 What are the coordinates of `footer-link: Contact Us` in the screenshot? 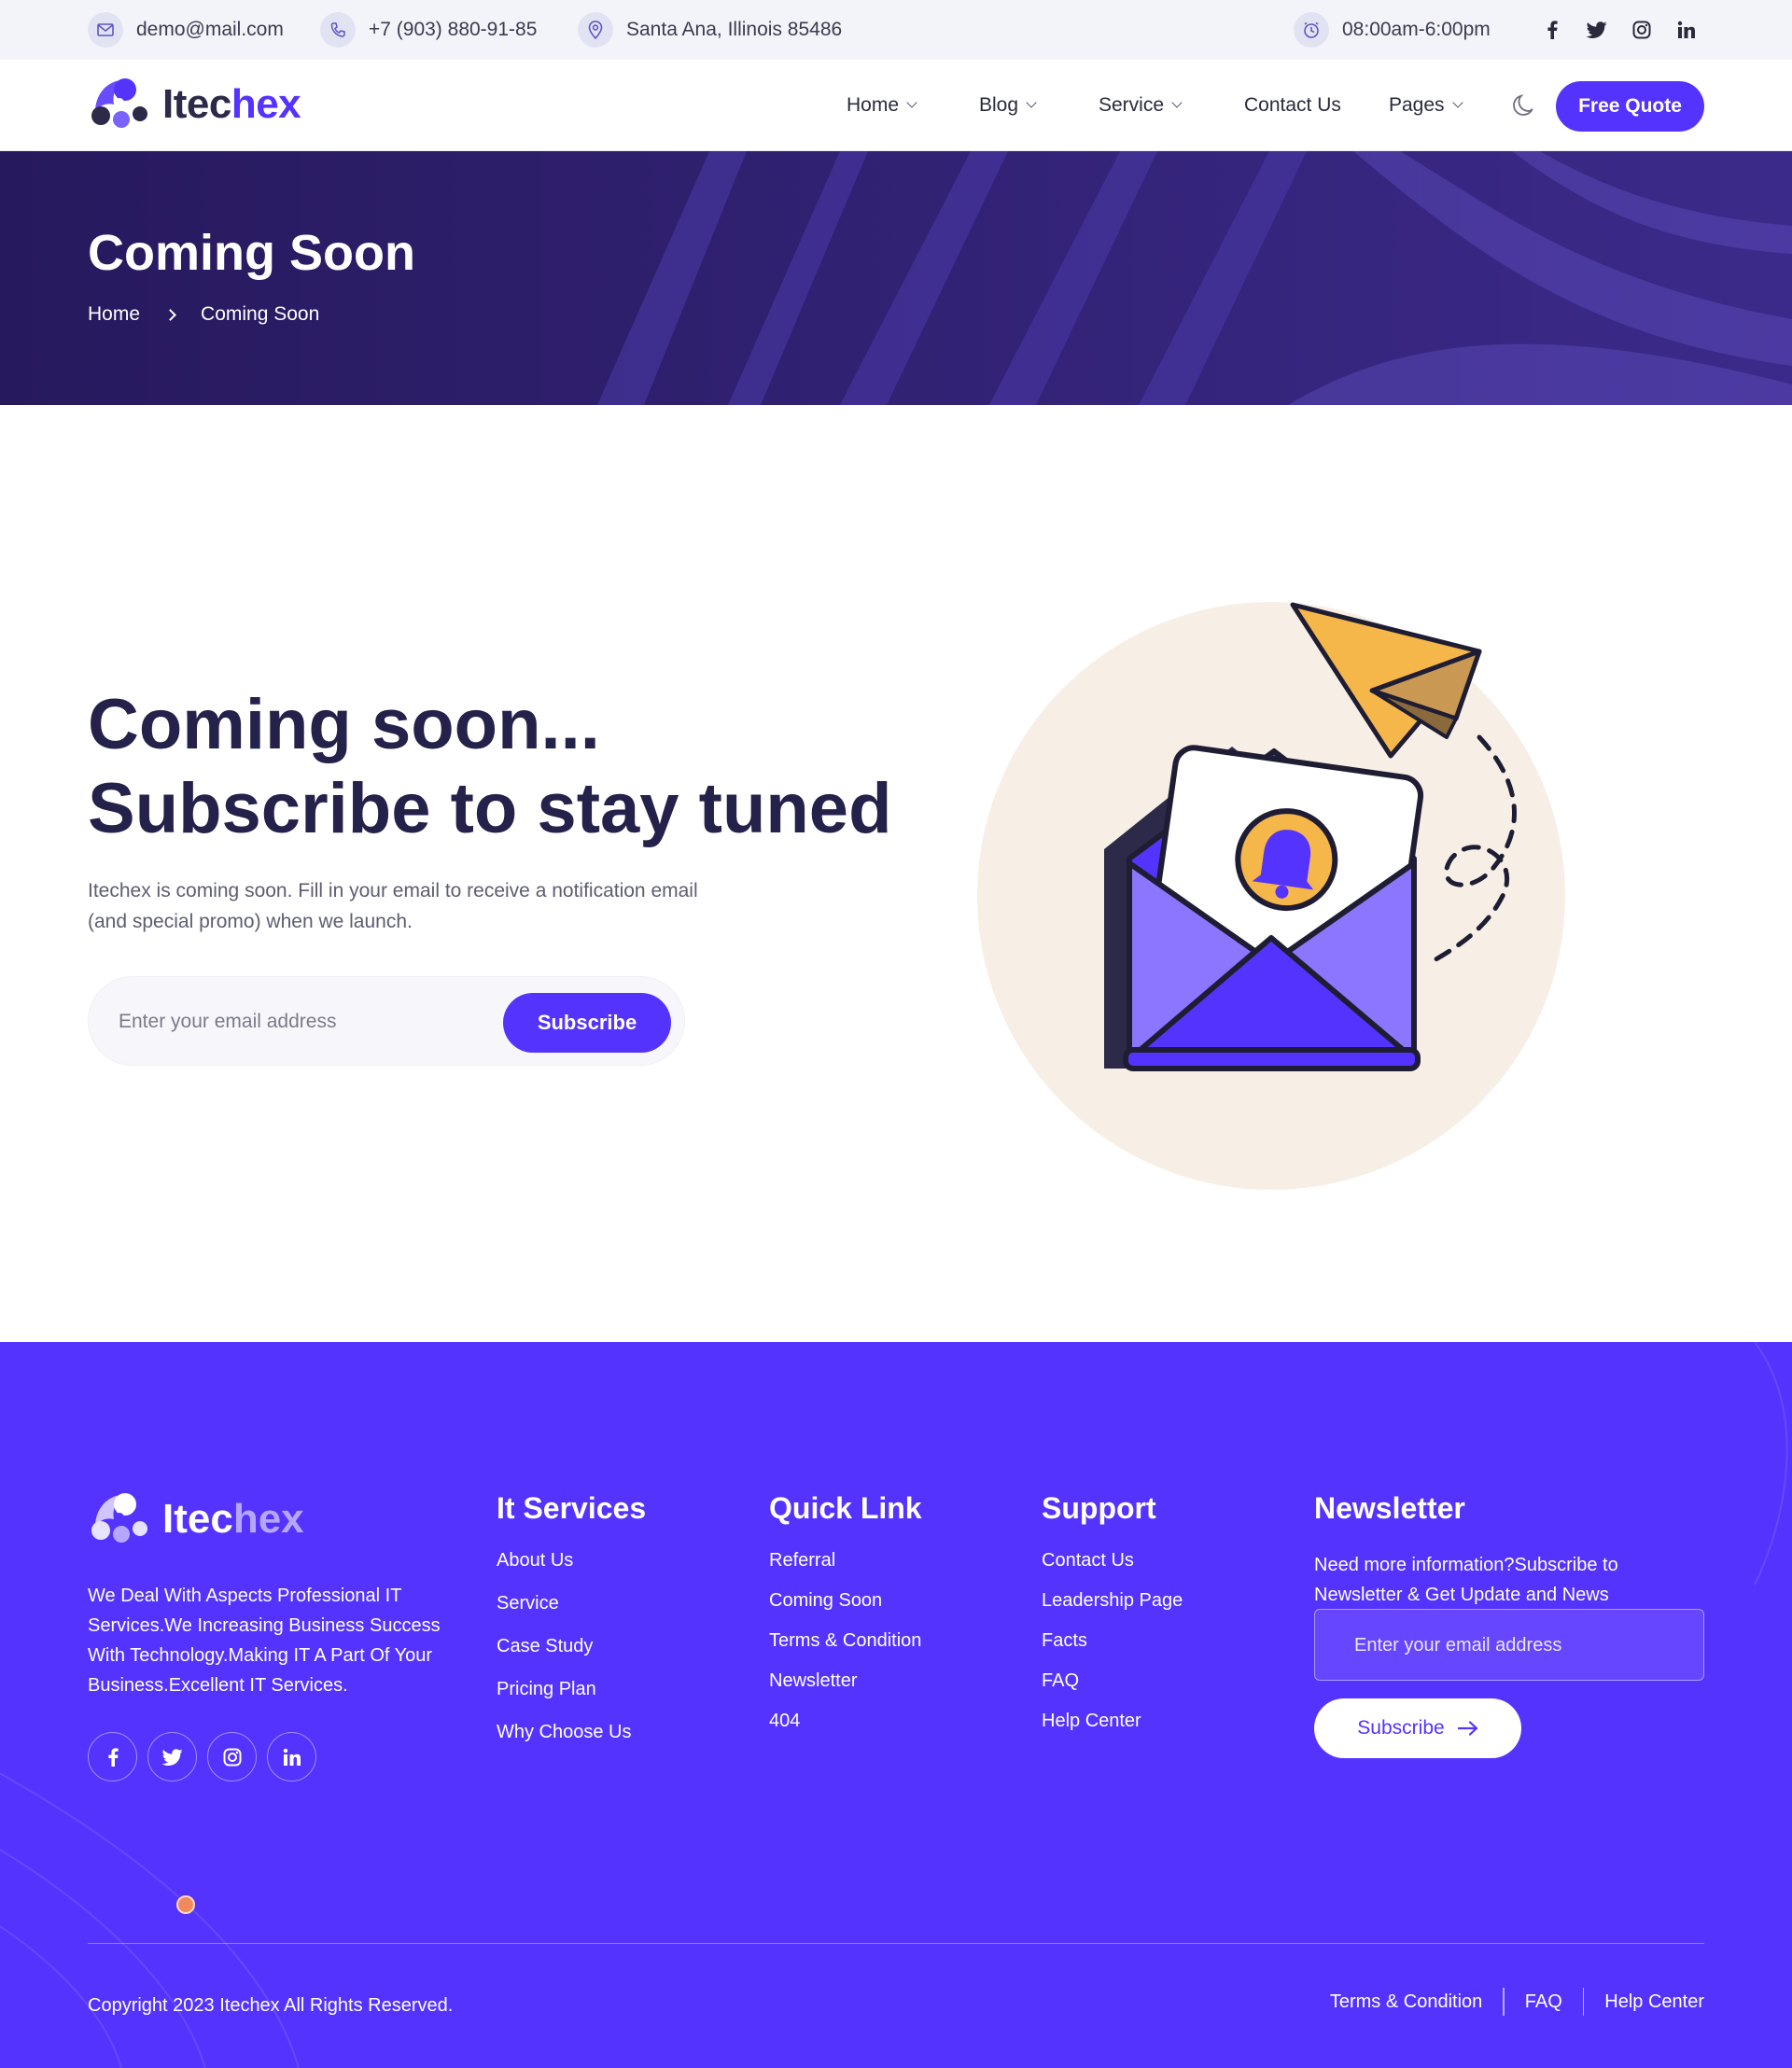 It's located at (1112, 1570).